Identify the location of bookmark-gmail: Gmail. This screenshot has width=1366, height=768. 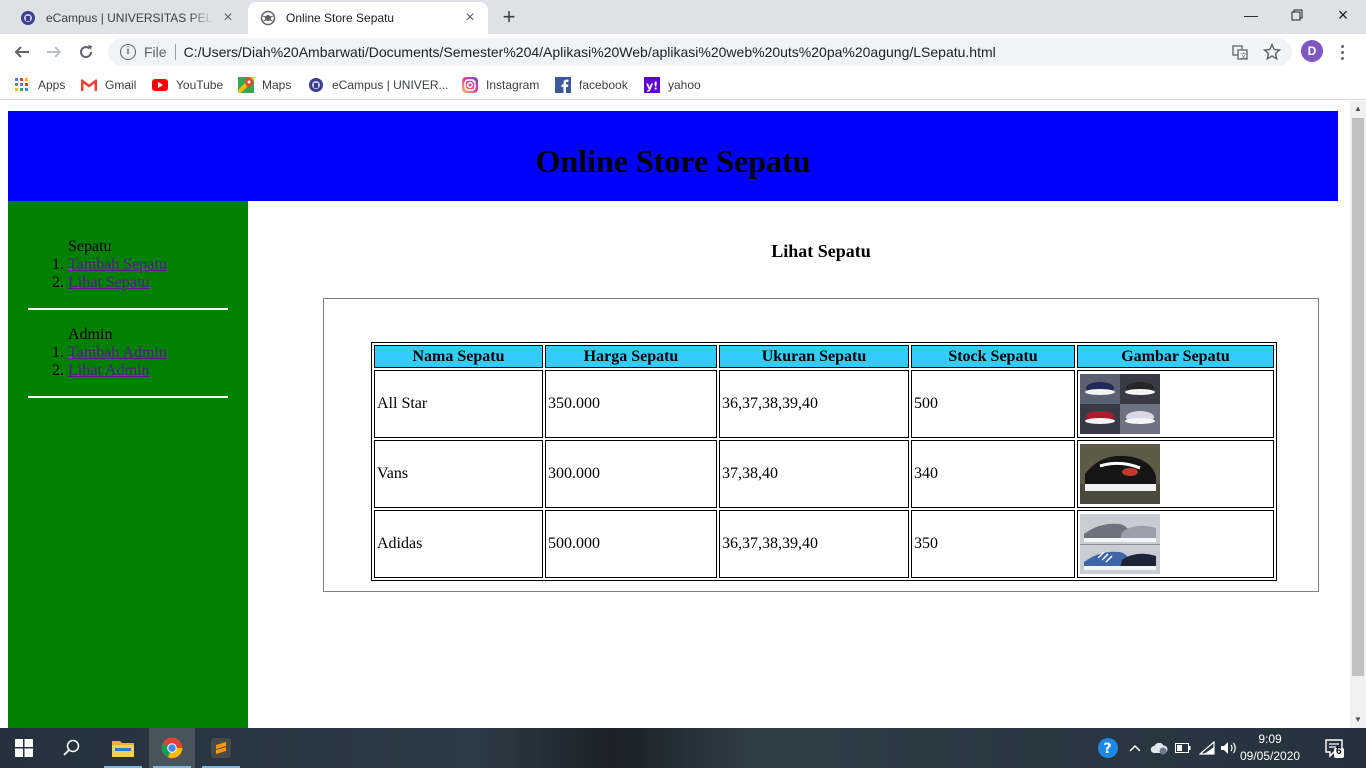
(108, 85).